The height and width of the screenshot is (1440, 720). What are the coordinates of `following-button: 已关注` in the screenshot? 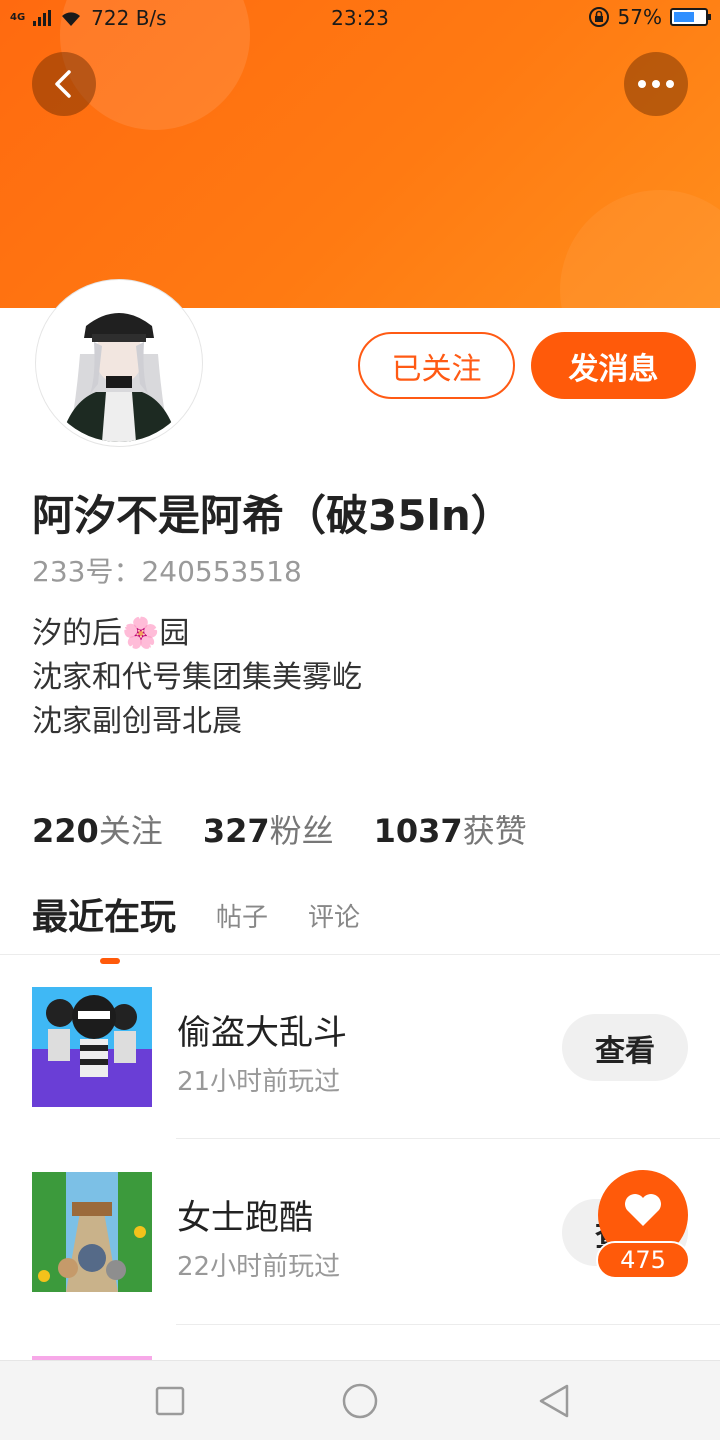 It's located at (436, 365).